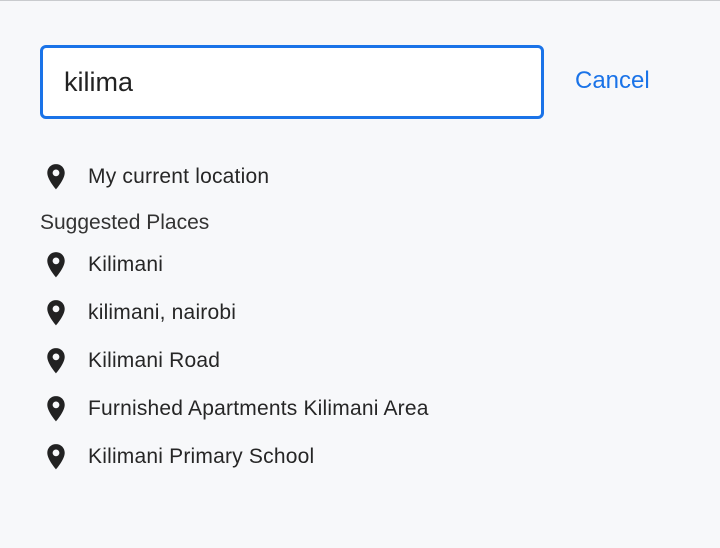 The height and width of the screenshot is (548, 720). What do you see at coordinates (360, 265) in the screenshot?
I see `suggested-place-item: Kilimani` at bounding box center [360, 265].